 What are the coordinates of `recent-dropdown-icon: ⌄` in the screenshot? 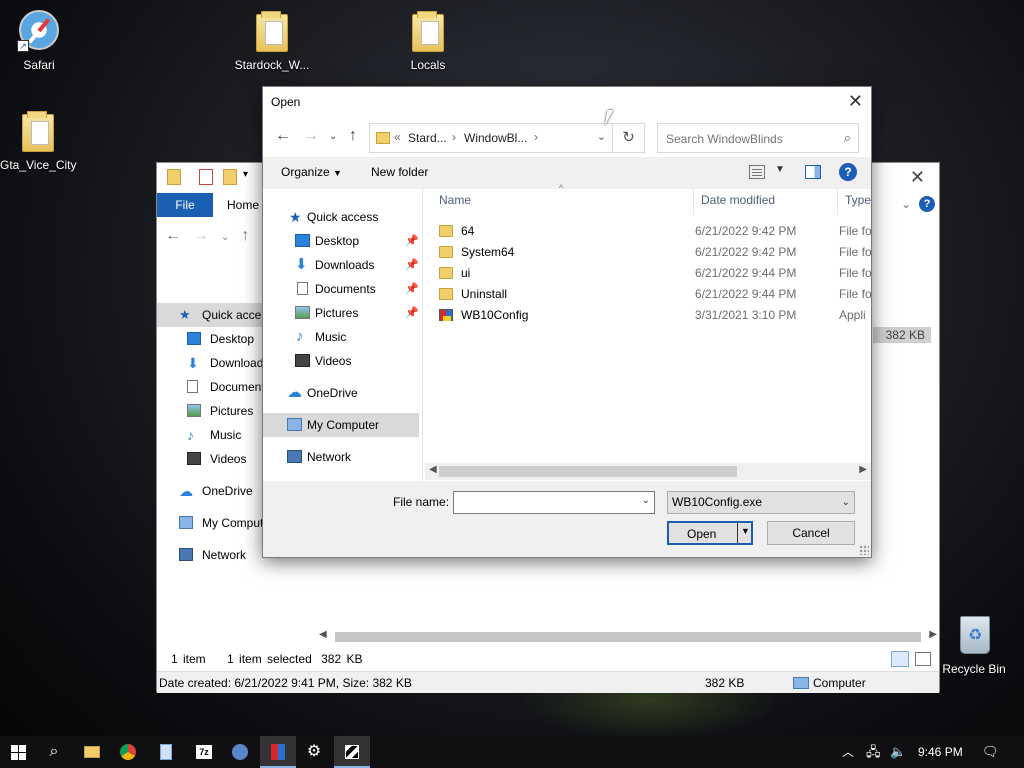 It's located at (231, 237).